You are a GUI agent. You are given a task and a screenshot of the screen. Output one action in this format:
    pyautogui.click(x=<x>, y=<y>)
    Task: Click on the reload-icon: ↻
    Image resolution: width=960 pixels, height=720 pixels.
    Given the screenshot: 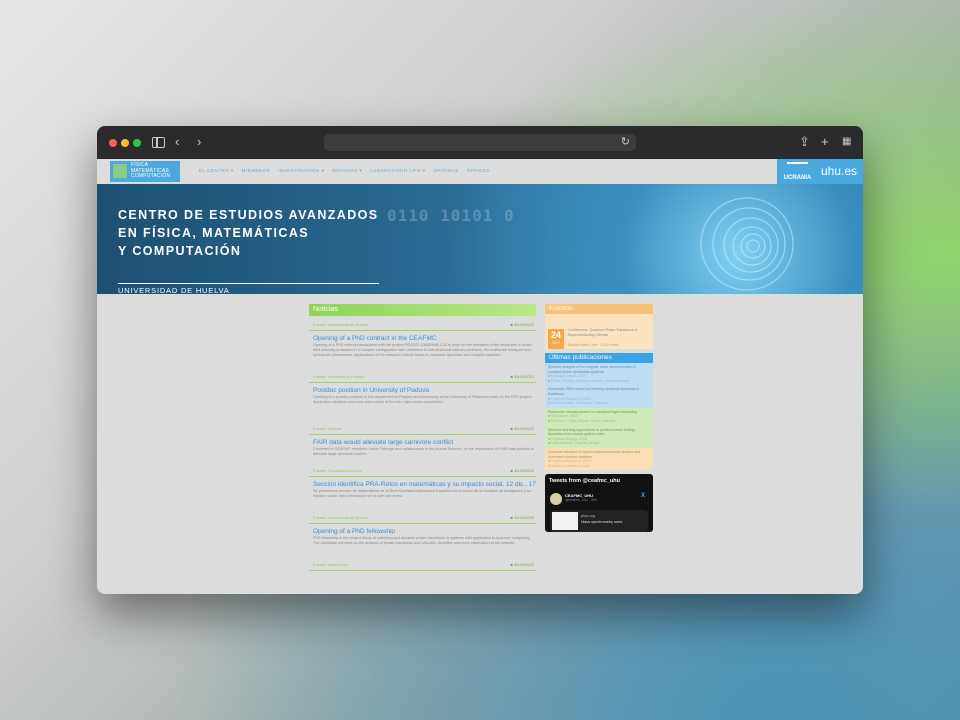 What is the action you would take?
    pyautogui.click(x=625, y=141)
    